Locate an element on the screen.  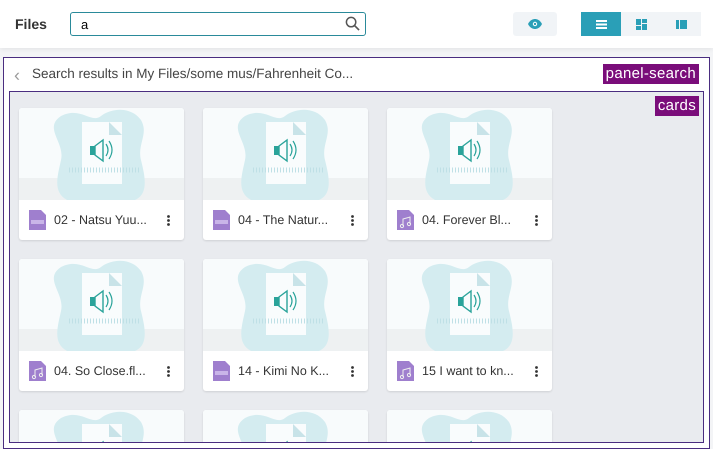
debug-label: cards is located at coordinates (676, 106).